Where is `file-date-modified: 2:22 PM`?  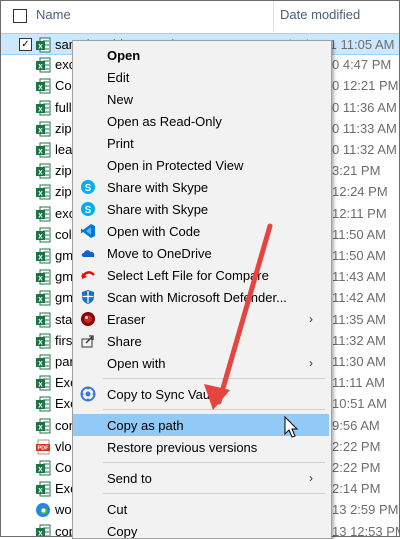
file-date-modified: 2:22 PM is located at coordinates (356, 467).